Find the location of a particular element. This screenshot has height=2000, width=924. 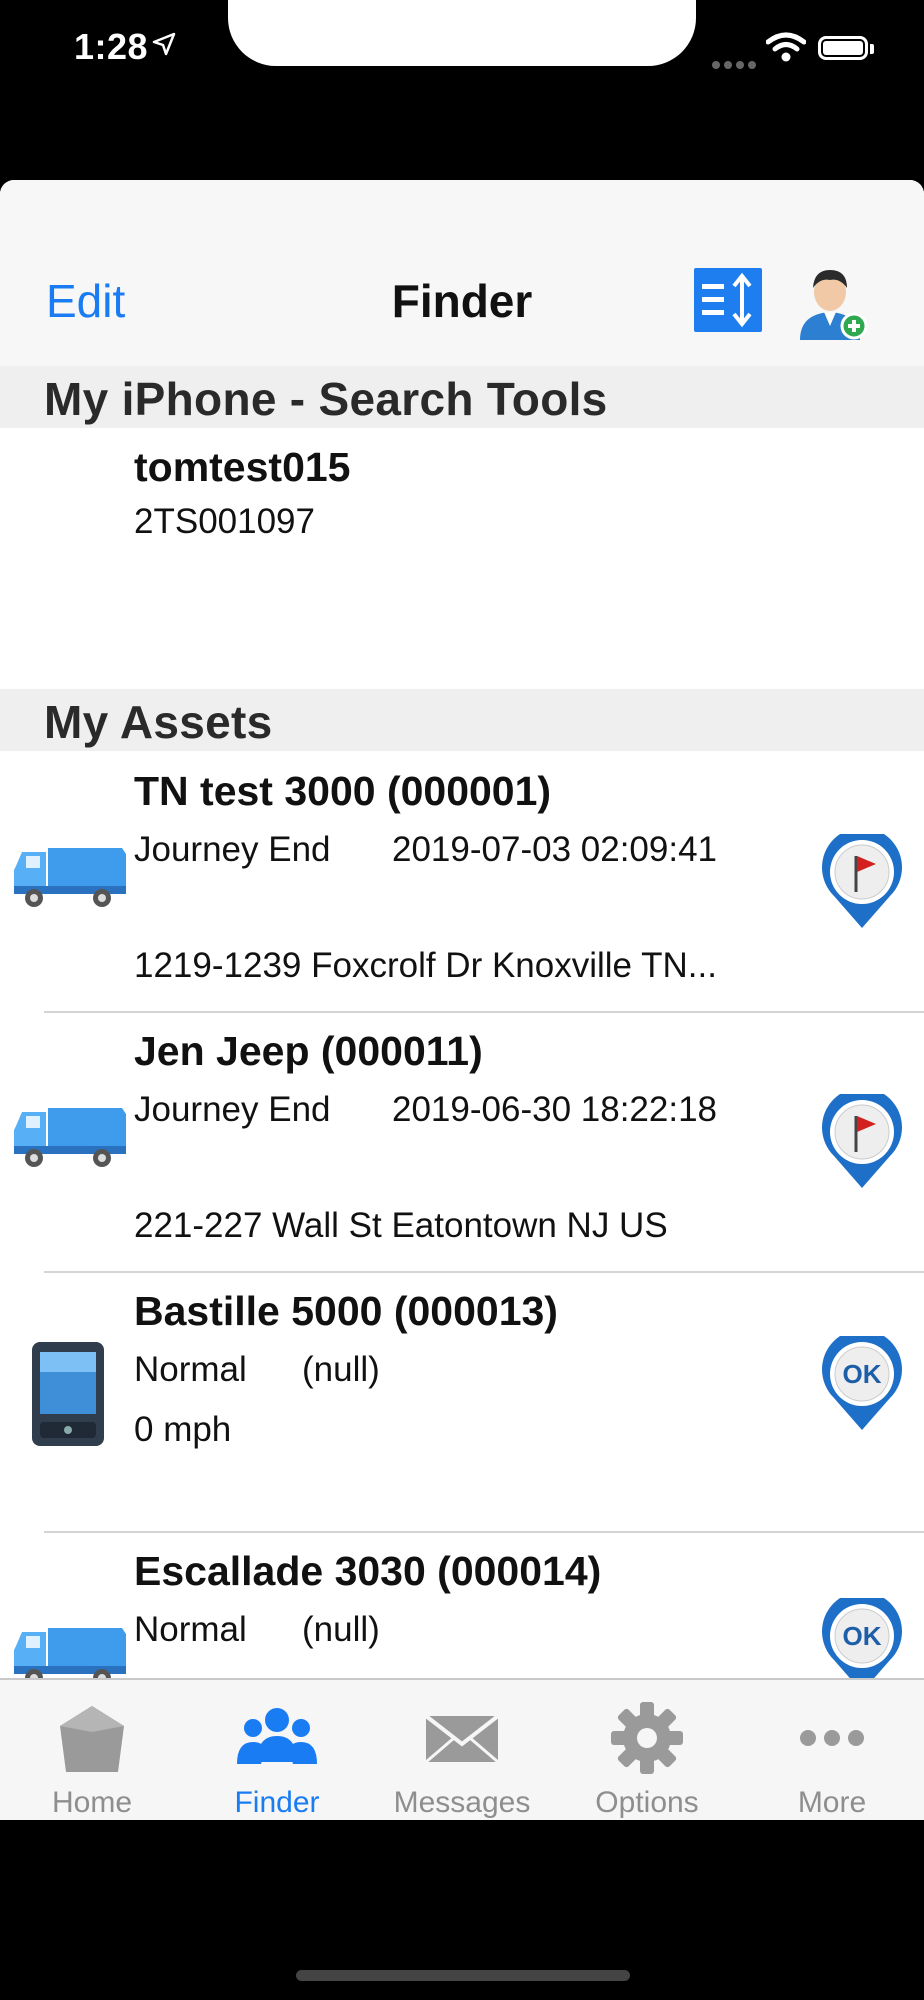

ok-pin-icon: OK is located at coordinates (862, 1384).